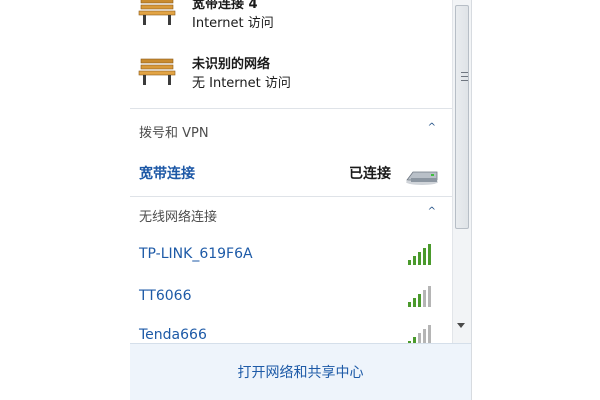  Describe the element at coordinates (464, 76) in the screenshot. I see `grip-icon` at that location.